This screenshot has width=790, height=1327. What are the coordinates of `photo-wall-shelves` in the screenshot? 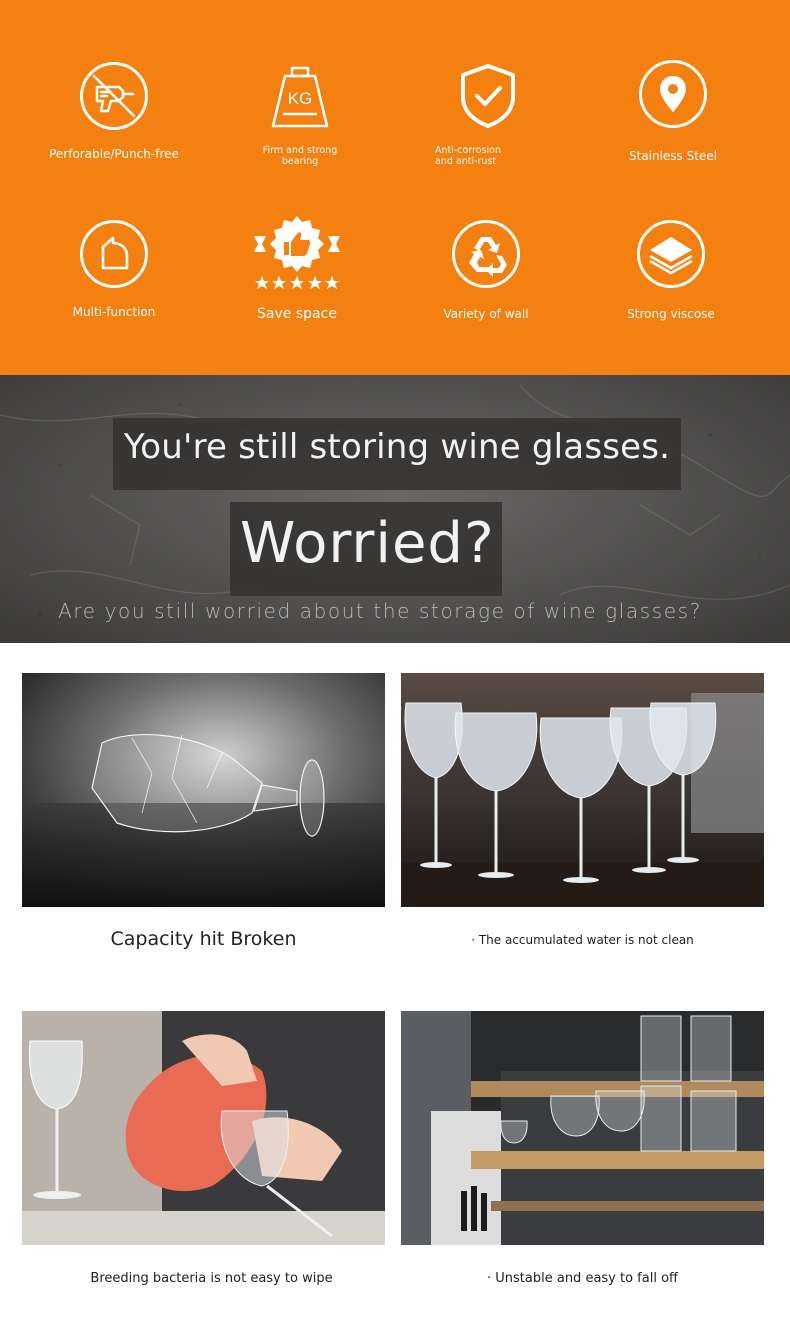 It's located at (582, 1128).